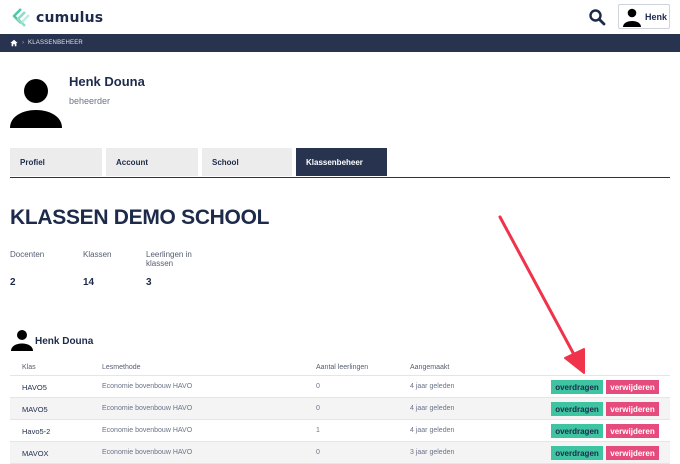  What do you see at coordinates (34, 387) in the screenshot?
I see `cell-klas: HAVO5` at bounding box center [34, 387].